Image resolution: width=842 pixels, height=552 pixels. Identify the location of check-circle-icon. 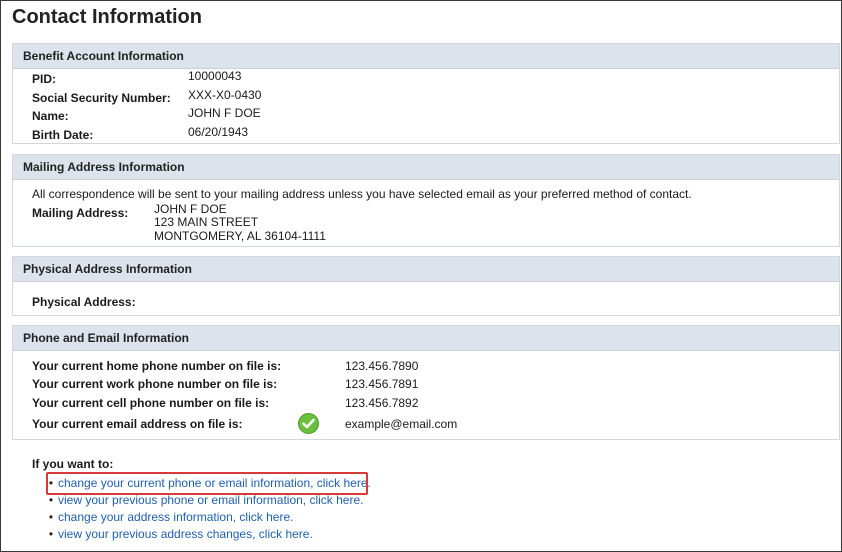
(308, 423).